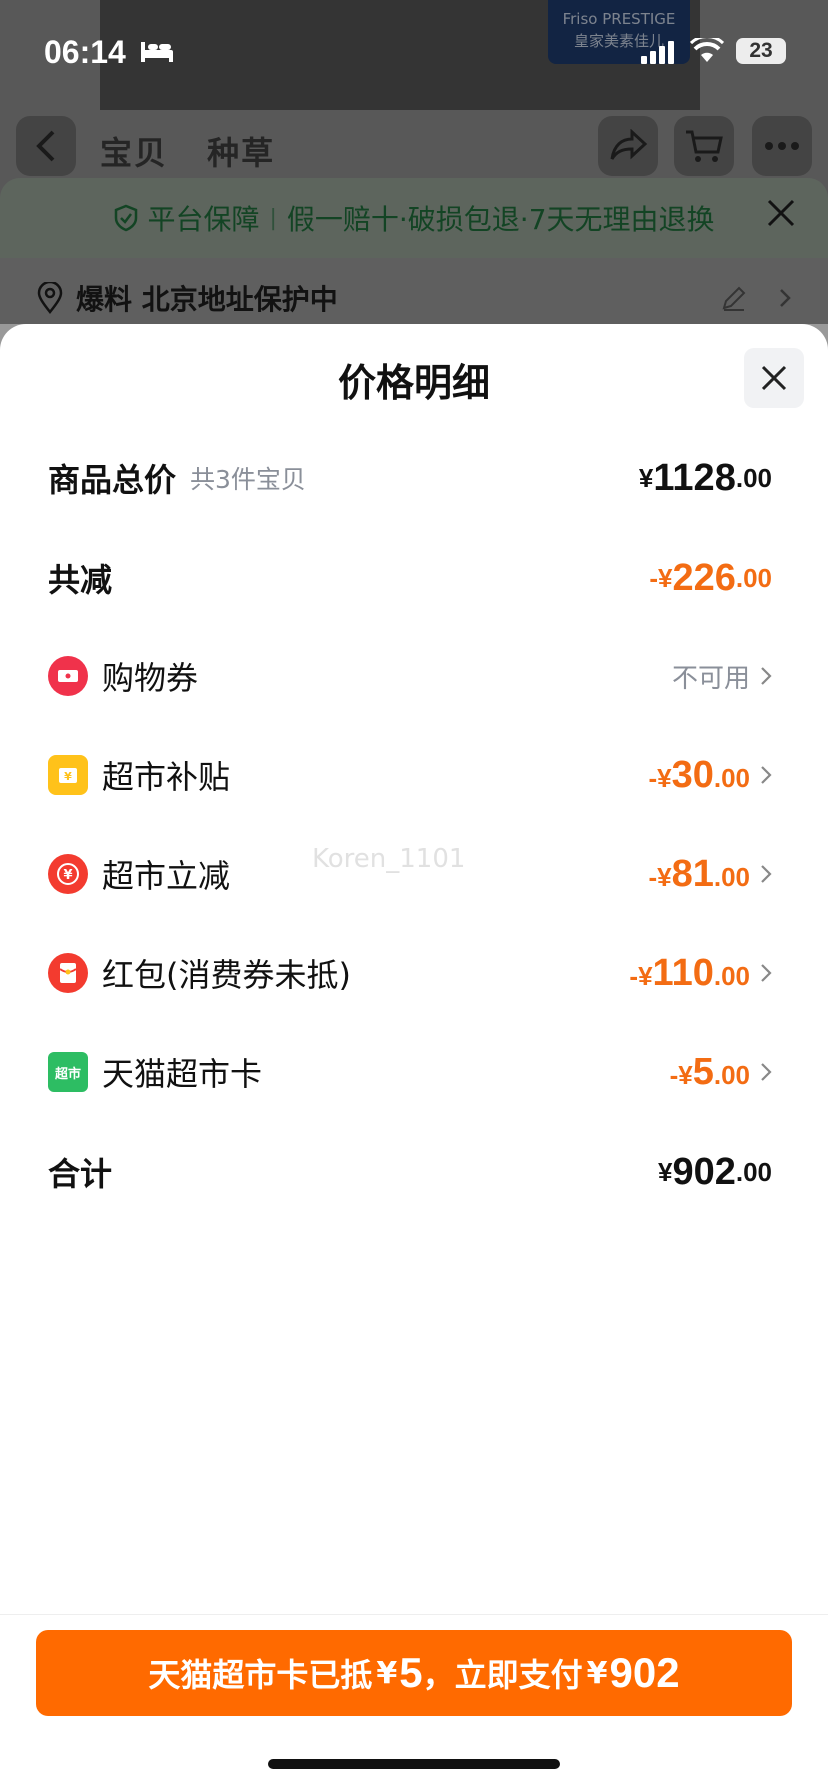  I want to click on subsidy-label: 超市补贴, so click(166, 777).